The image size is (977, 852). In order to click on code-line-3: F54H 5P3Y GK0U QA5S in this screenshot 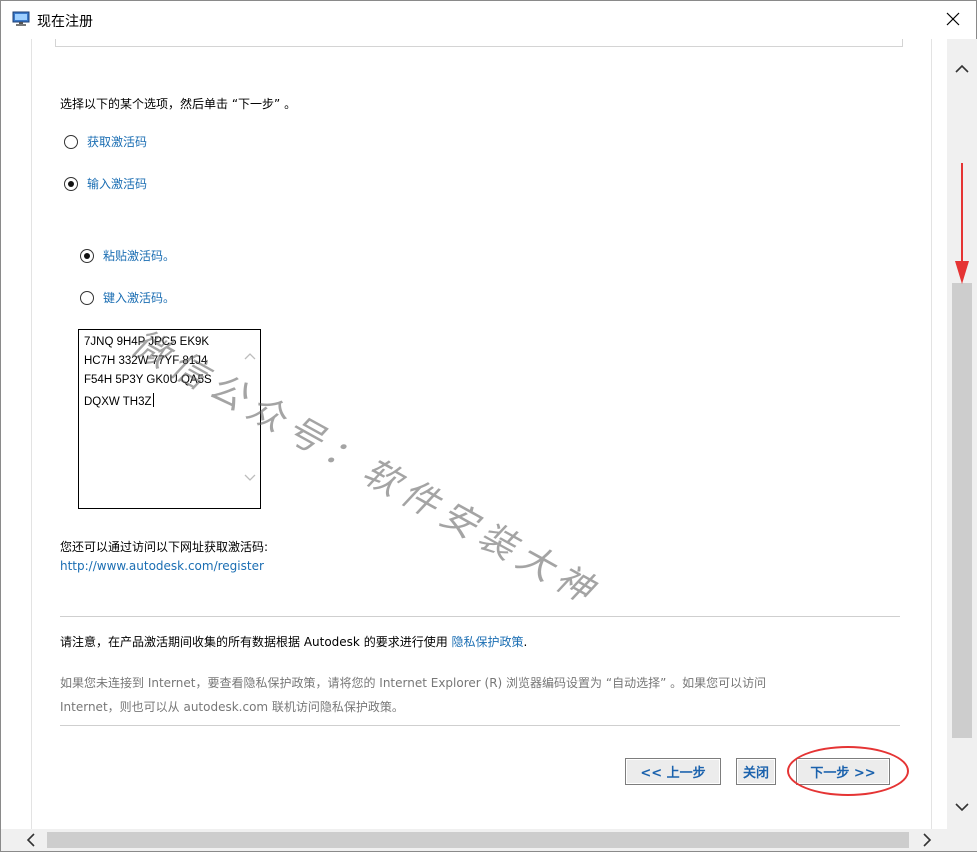, I will do `click(148, 380)`.